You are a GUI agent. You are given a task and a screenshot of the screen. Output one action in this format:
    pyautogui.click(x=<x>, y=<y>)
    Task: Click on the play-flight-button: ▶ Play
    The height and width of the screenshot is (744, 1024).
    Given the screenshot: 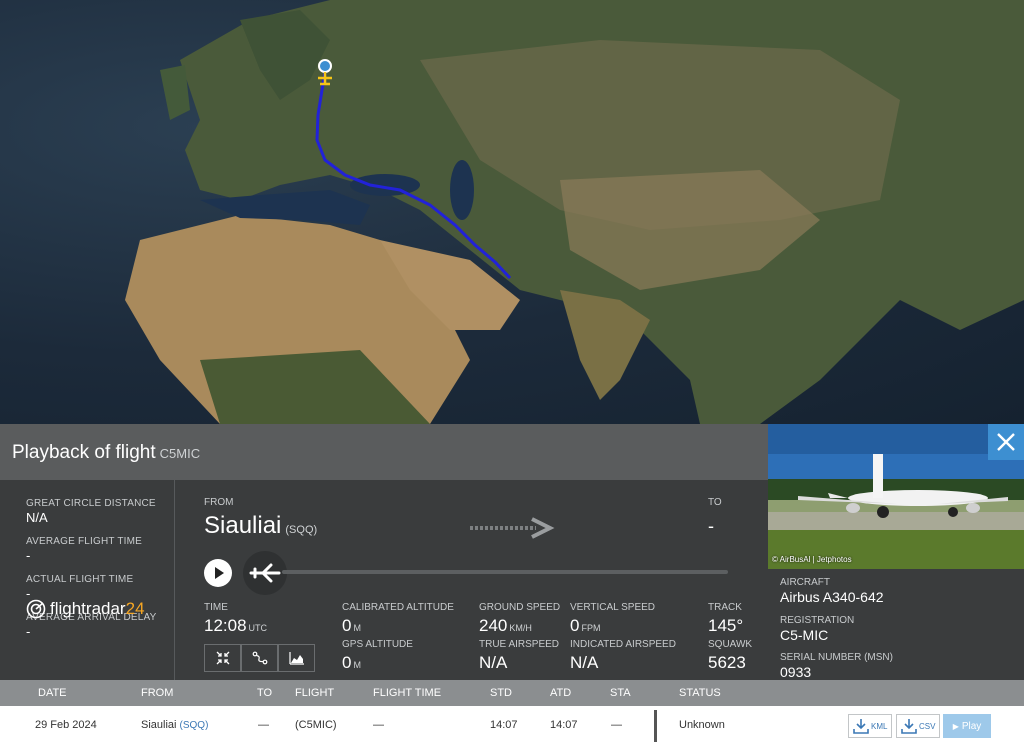 What is the action you would take?
    pyautogui.click(x=967, y=726)
    